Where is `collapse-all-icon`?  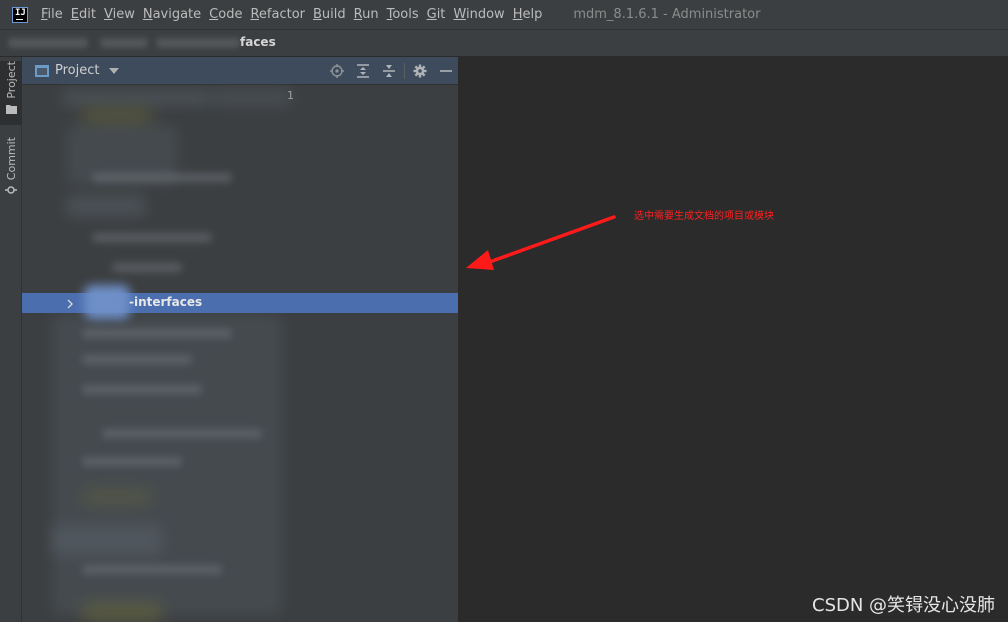
collapse-all-icon is located at coordinates (389, 71).